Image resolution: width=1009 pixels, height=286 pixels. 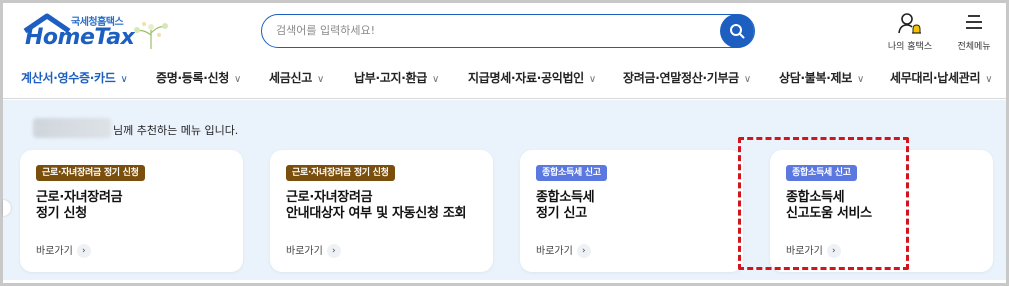 What do you see at coordinates (176, 130) in the screenshot?
I see `recommendation-text: 님께 추천하는 메뉴 입니다.` at bounding box center [176, 130].